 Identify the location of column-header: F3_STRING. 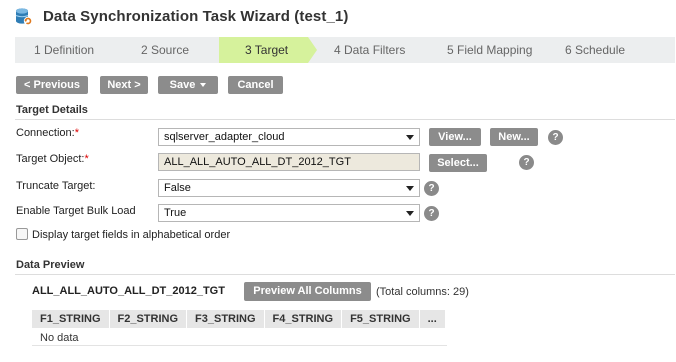
(225, 319).